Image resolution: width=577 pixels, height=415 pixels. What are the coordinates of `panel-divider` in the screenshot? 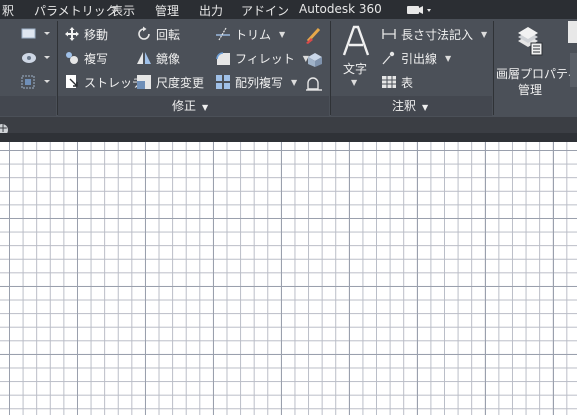 It's located at (493, 68).